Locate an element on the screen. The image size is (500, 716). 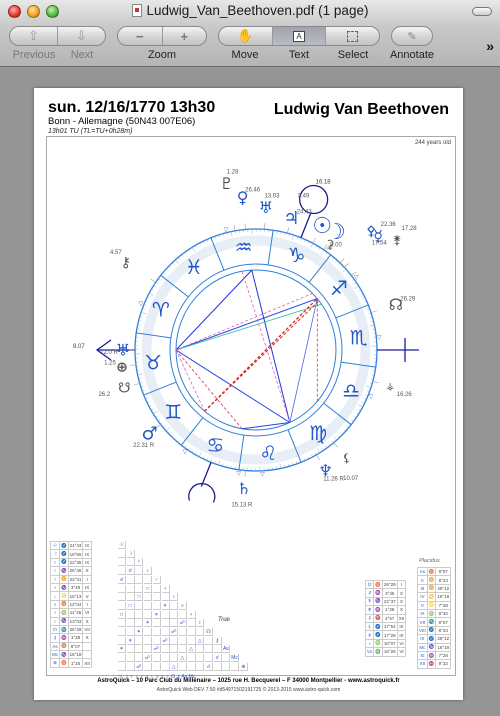
table-cell: ♉ is located at coordinates (431, 571).